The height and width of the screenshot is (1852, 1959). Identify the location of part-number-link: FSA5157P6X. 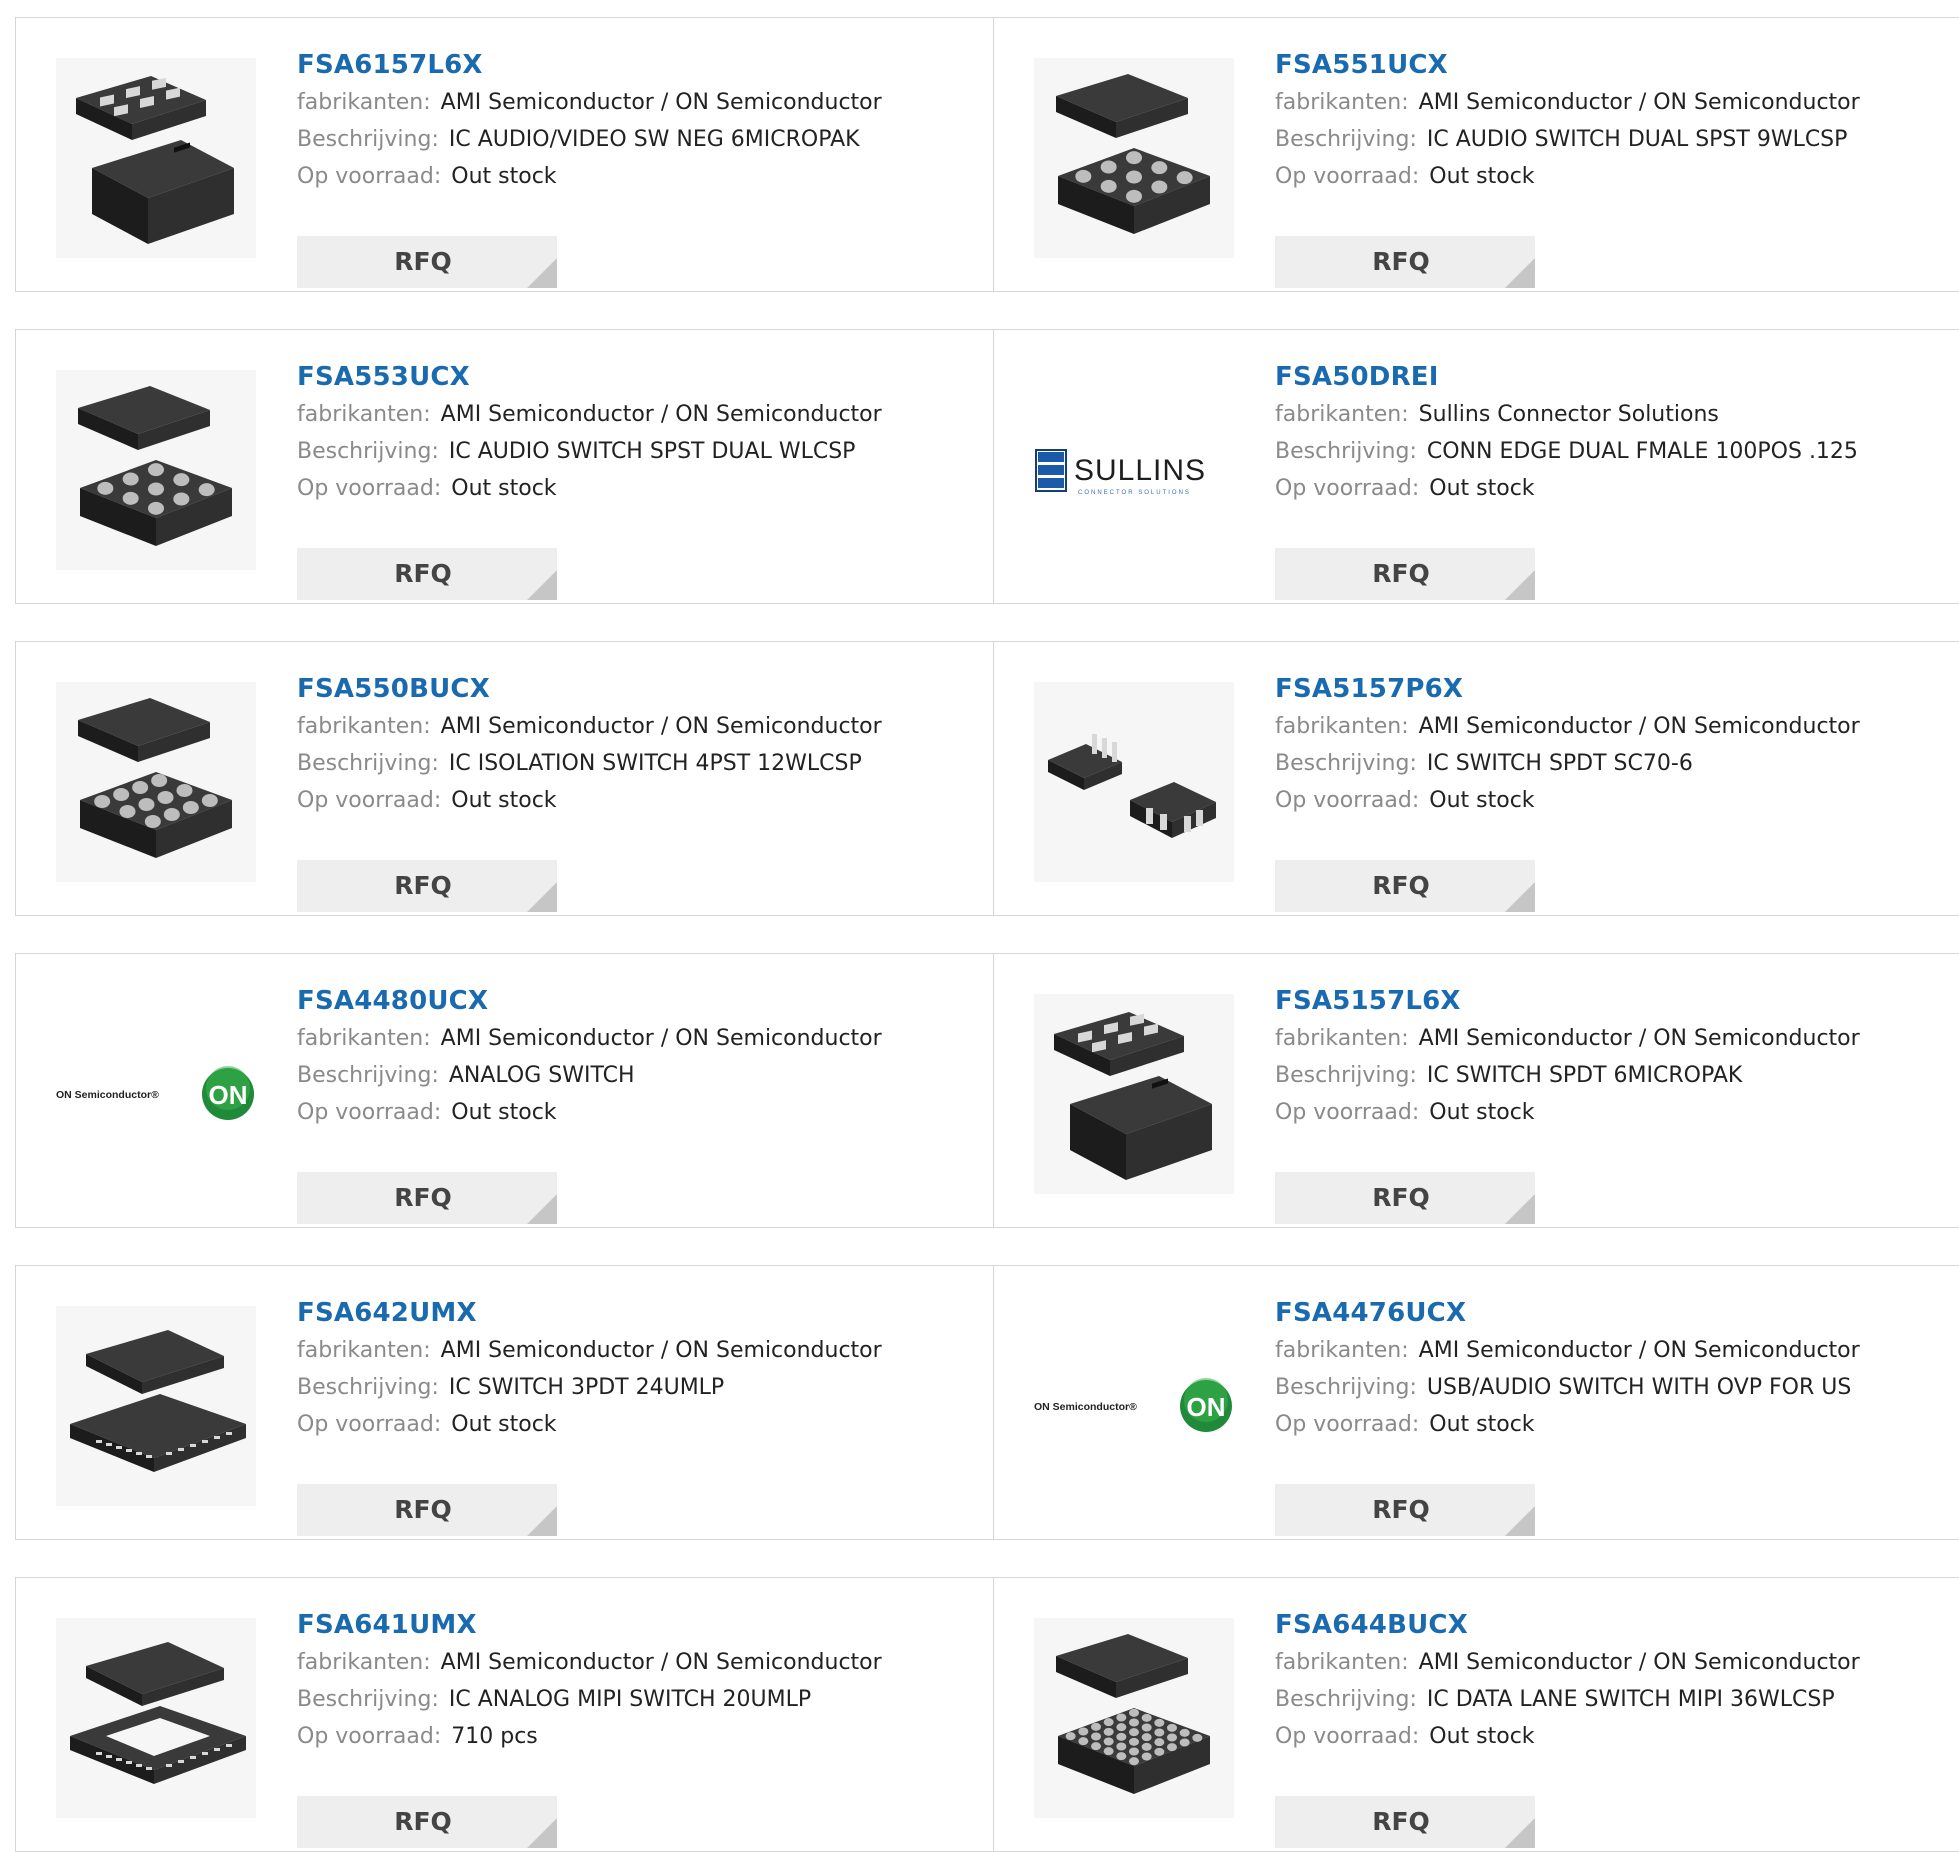
(1615, 690).